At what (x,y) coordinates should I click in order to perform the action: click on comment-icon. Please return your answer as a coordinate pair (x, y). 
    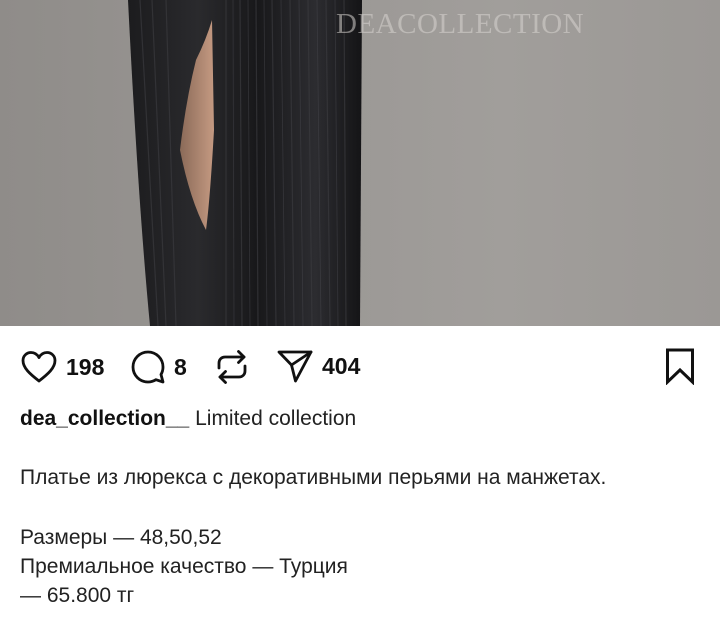
    Looking at the image, I should click on (148, 367).